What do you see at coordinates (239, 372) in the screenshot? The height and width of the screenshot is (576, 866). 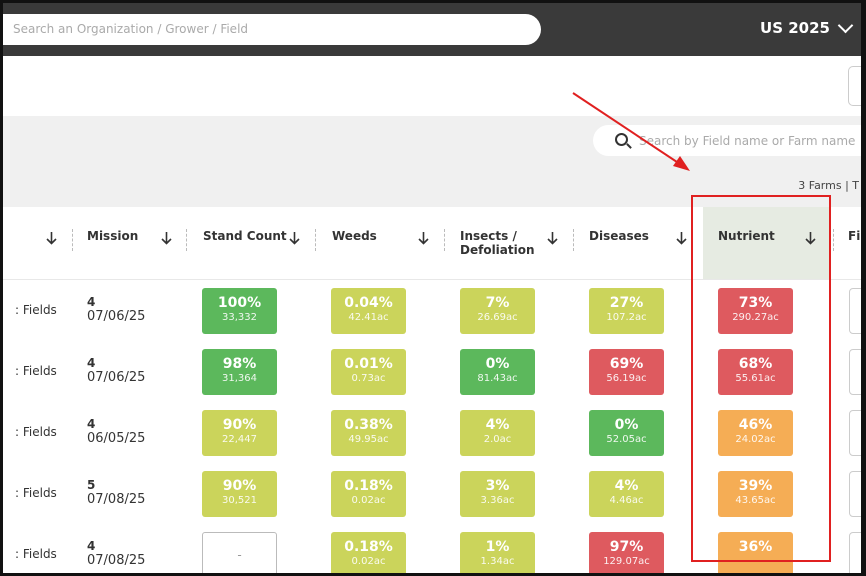 I see `stand-tile: 98% 31,364` at bounding box center [239, 372].